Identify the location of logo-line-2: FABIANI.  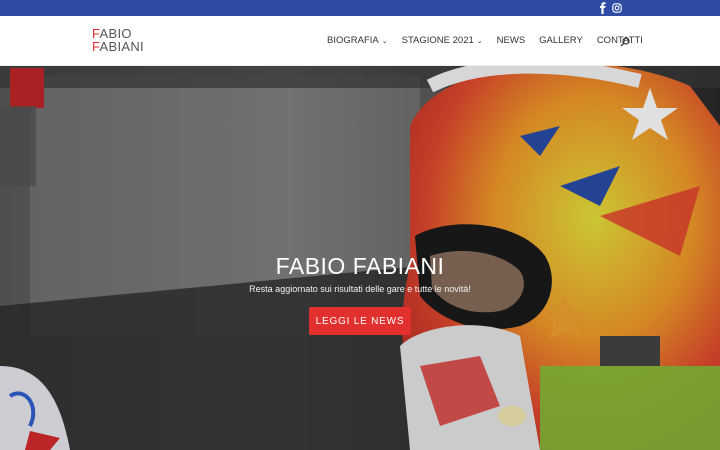
(118, 46).